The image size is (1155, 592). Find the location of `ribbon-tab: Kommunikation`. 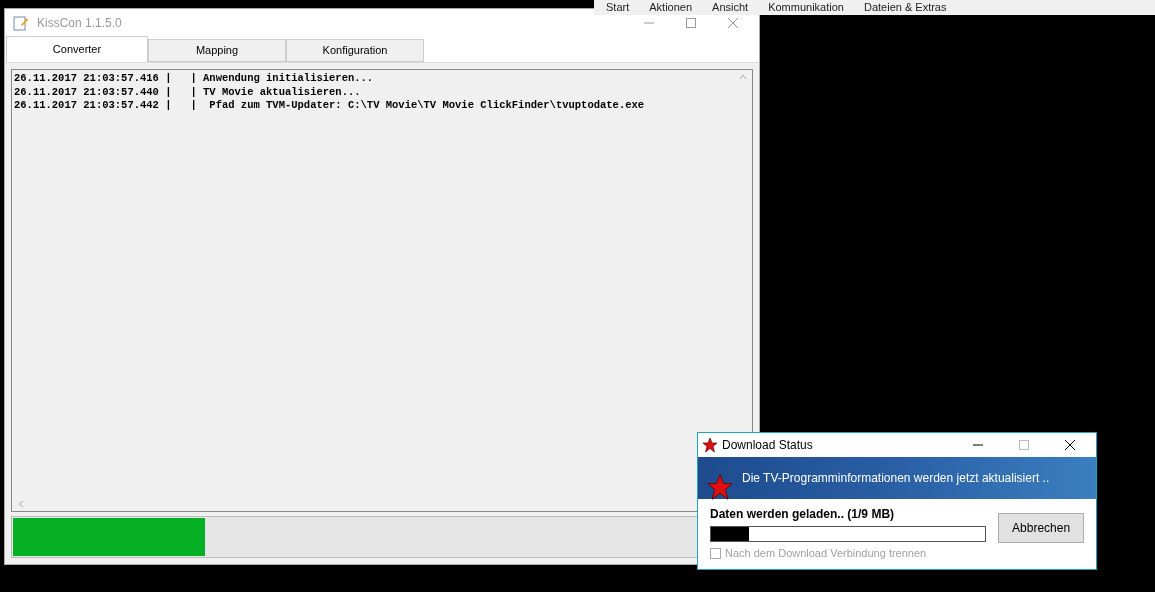

ribbon-tab: Kommunikation is located at coordinates (806, 8).